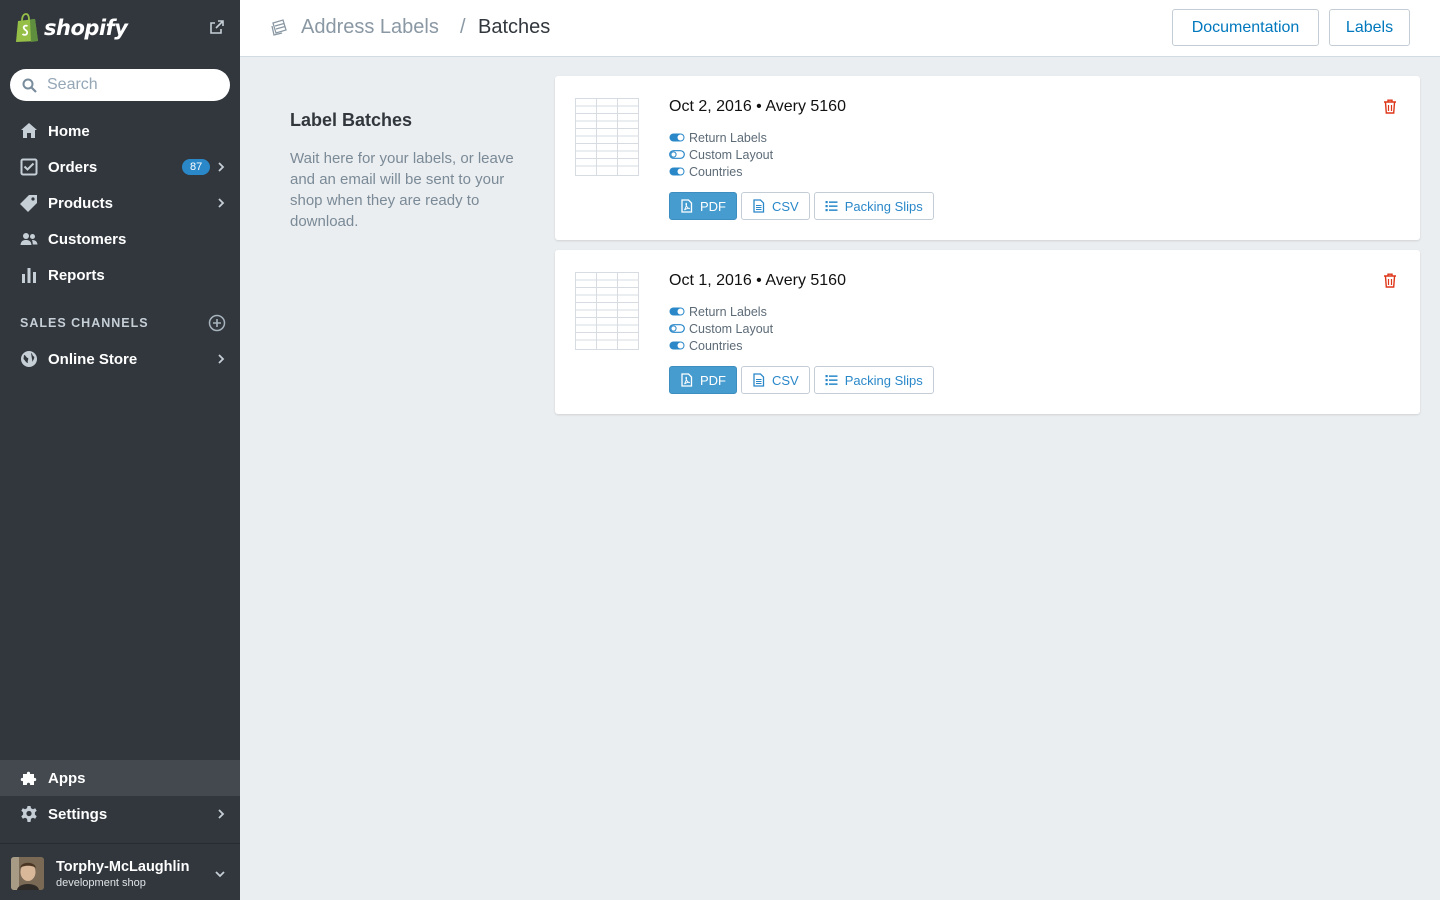 Image resolution: width=1440 pixels, height=900 pixels. I want to click on nav-label-products: Products, so click(81, 203).